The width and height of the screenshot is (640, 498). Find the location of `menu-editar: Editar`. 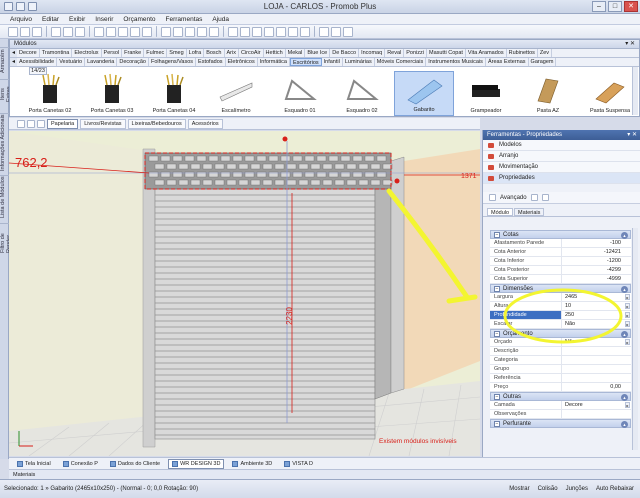

menu-editar: Editar is located at coordinates (50, 19).